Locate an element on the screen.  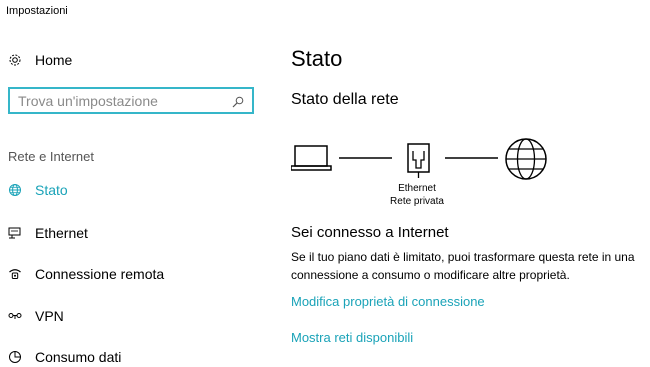
sidebar-item-ethernet: Ethernet is located at coordinates (48, 233).